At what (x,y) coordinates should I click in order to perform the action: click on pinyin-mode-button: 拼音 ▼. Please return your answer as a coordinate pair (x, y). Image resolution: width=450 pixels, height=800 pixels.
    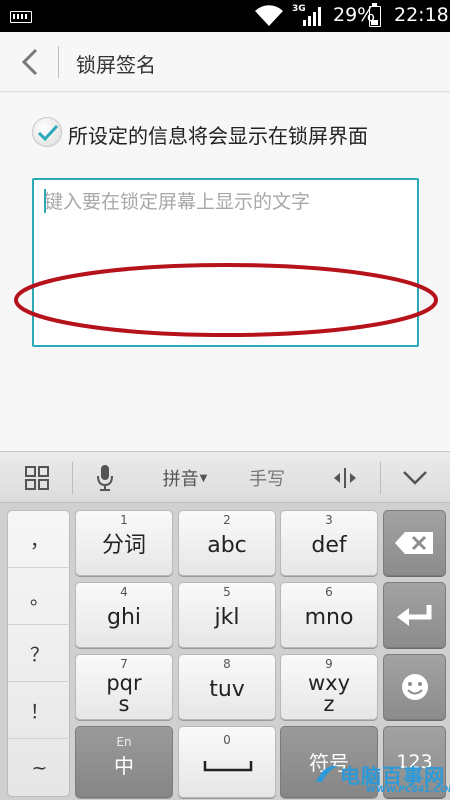
    Looking at the image, I should click on (185, 478).